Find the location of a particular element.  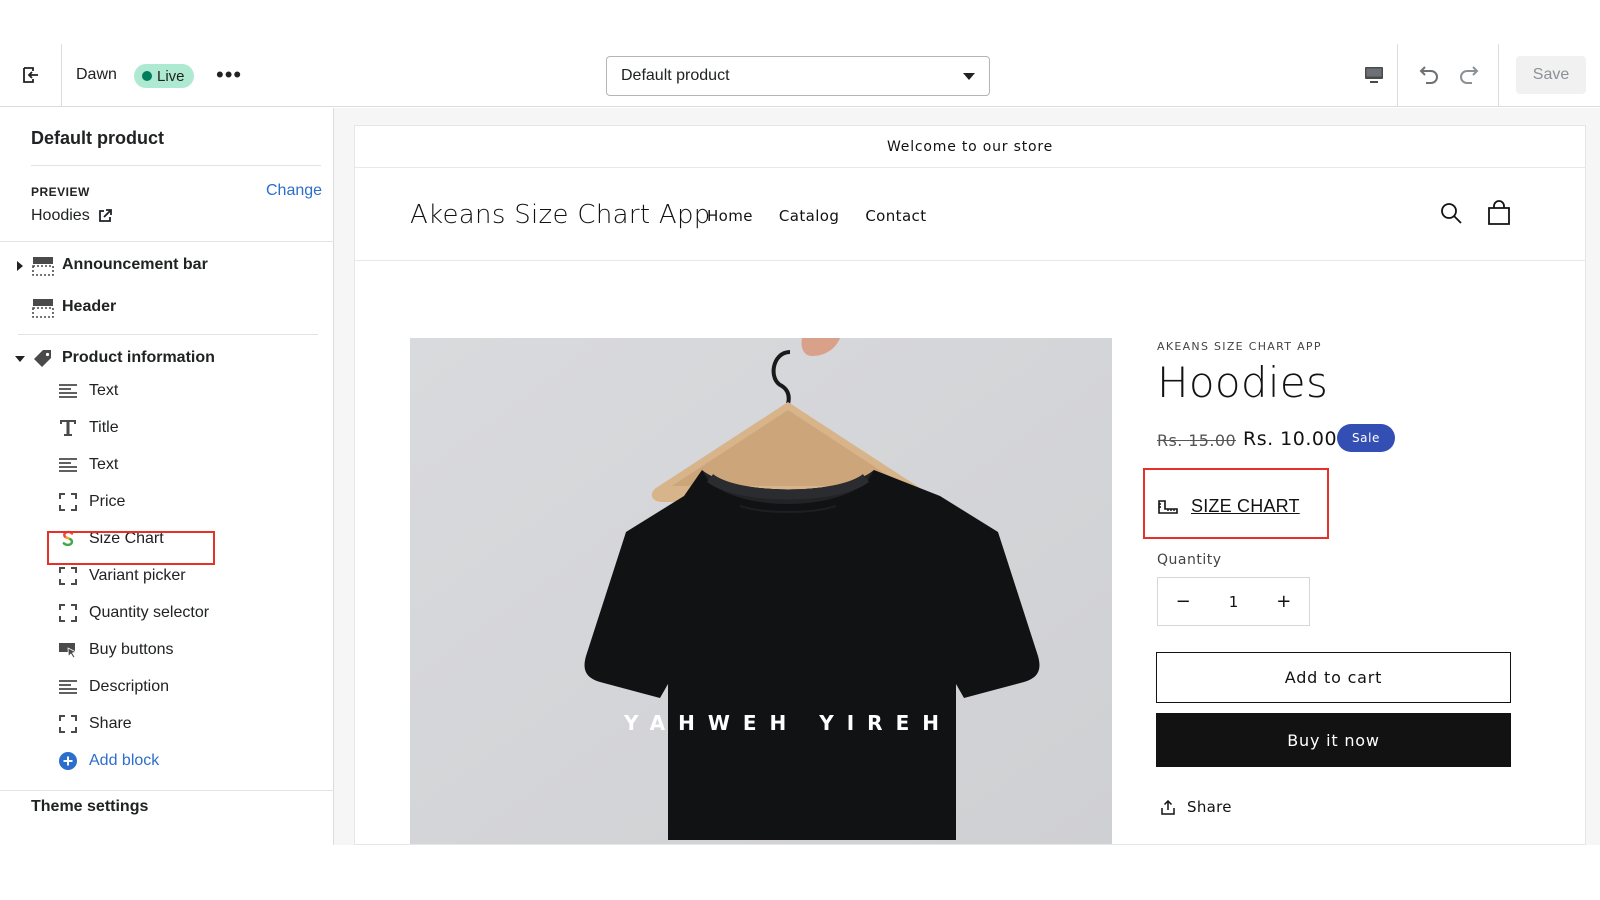

quantity-stepper: − 1 + is located at coordinates (1233, 601).